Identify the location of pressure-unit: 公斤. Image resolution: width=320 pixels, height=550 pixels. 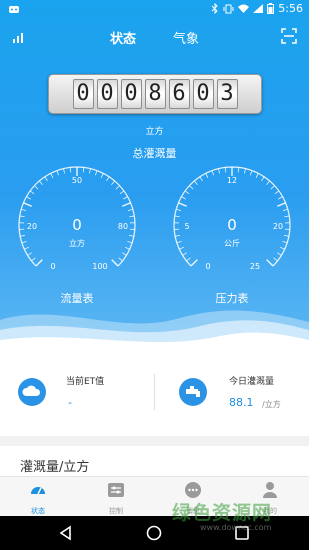
(232, 243).